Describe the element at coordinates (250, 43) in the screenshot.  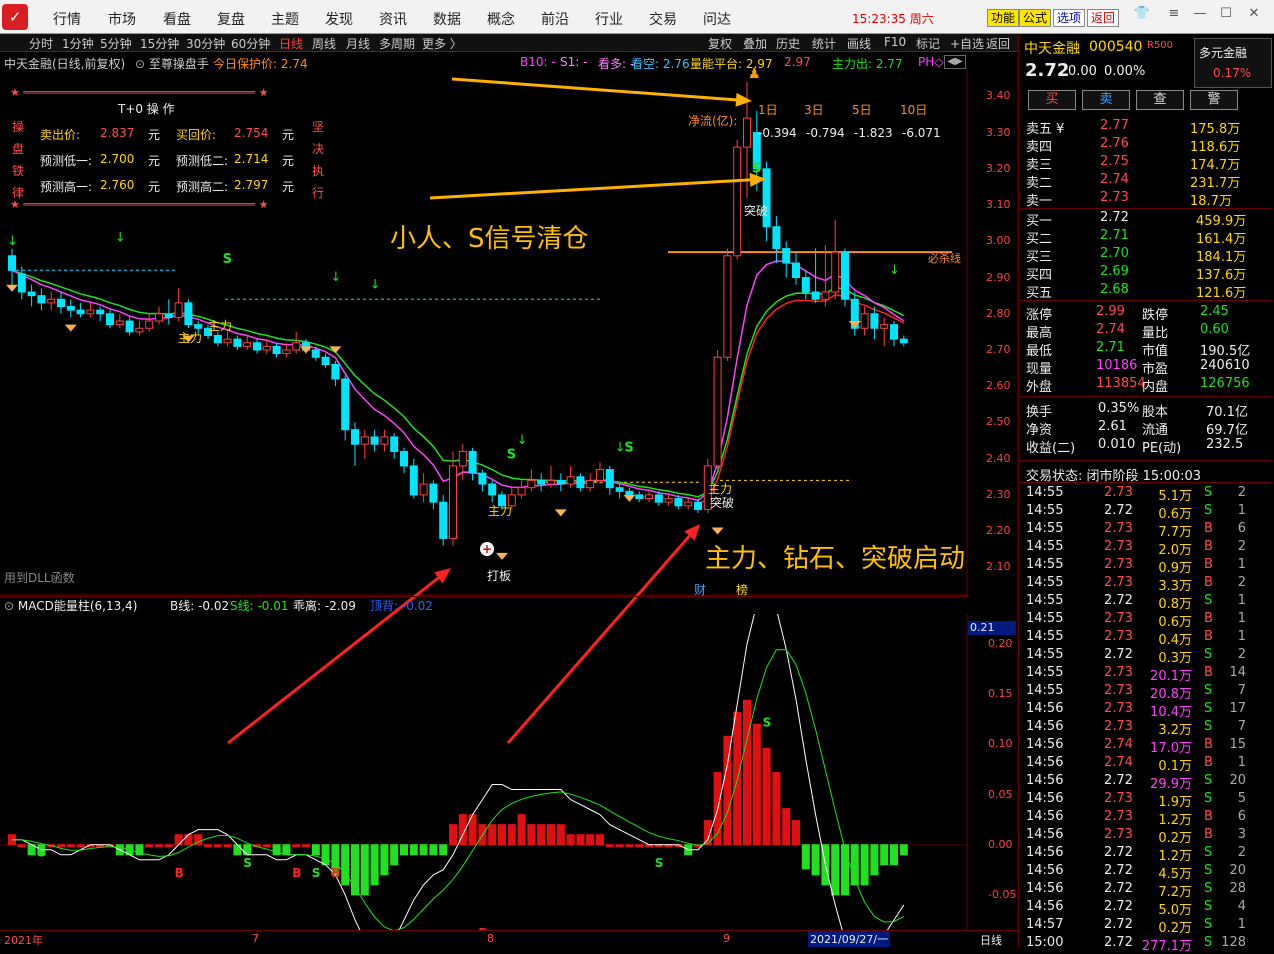
I see `period-tab: 60分钟` at that location.